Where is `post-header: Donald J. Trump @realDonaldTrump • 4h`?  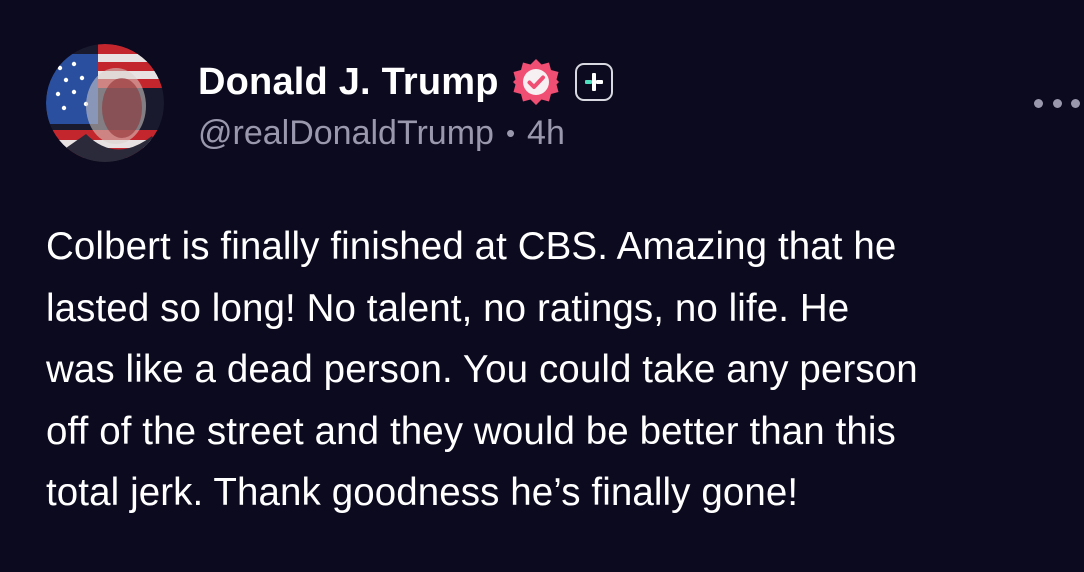 post-header: Donald J. Trump @realDonaldTrump • 4h is located at coordinates (405, 104).